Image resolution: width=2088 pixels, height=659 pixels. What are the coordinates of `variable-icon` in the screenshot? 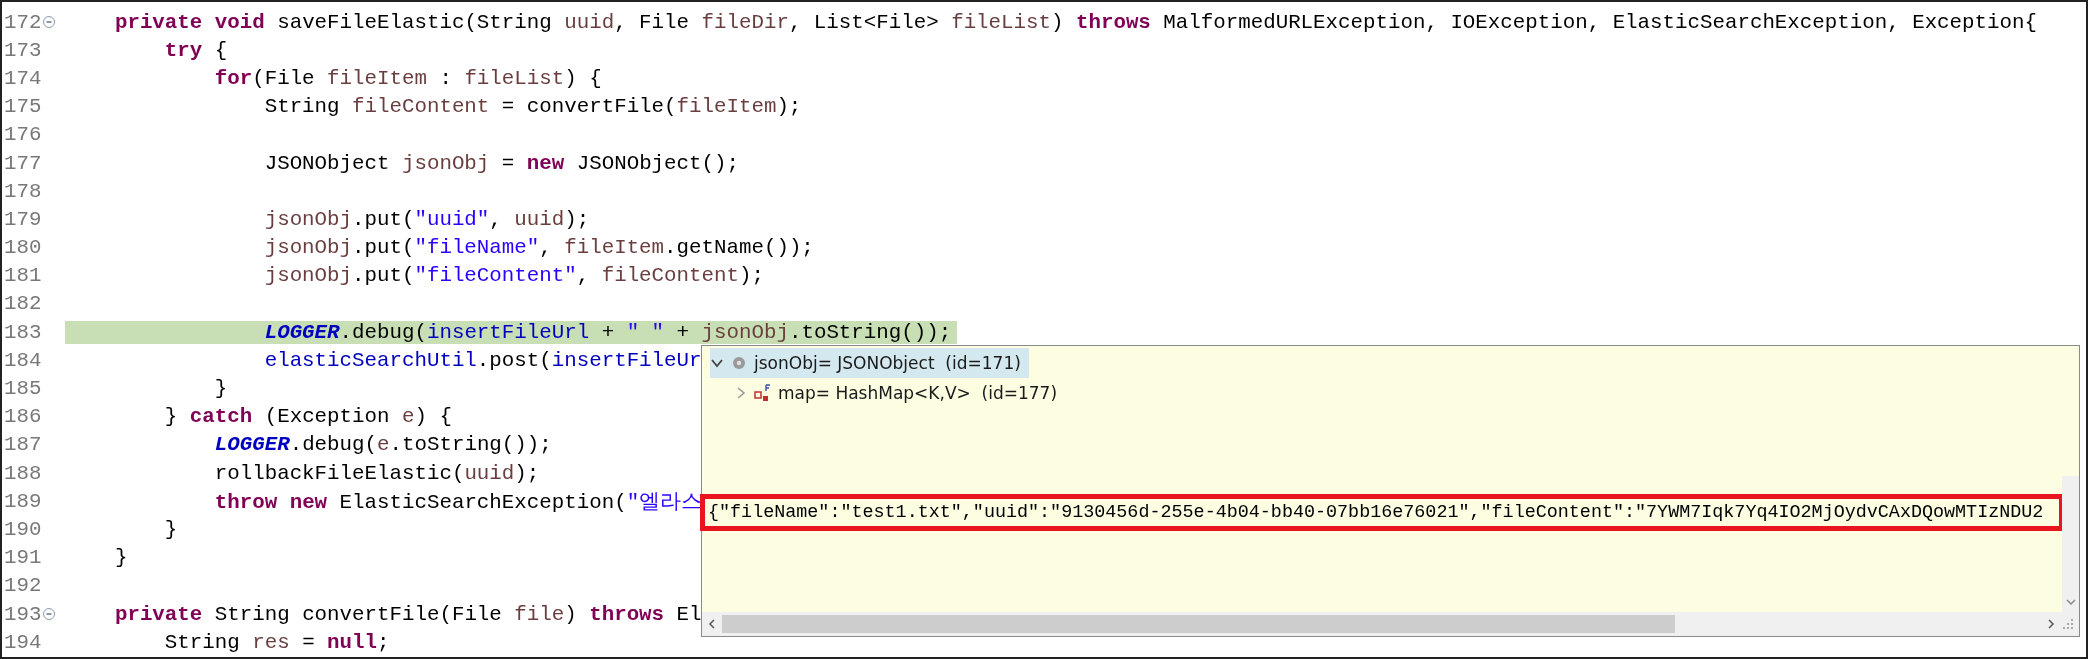 It's located at (739, 363).